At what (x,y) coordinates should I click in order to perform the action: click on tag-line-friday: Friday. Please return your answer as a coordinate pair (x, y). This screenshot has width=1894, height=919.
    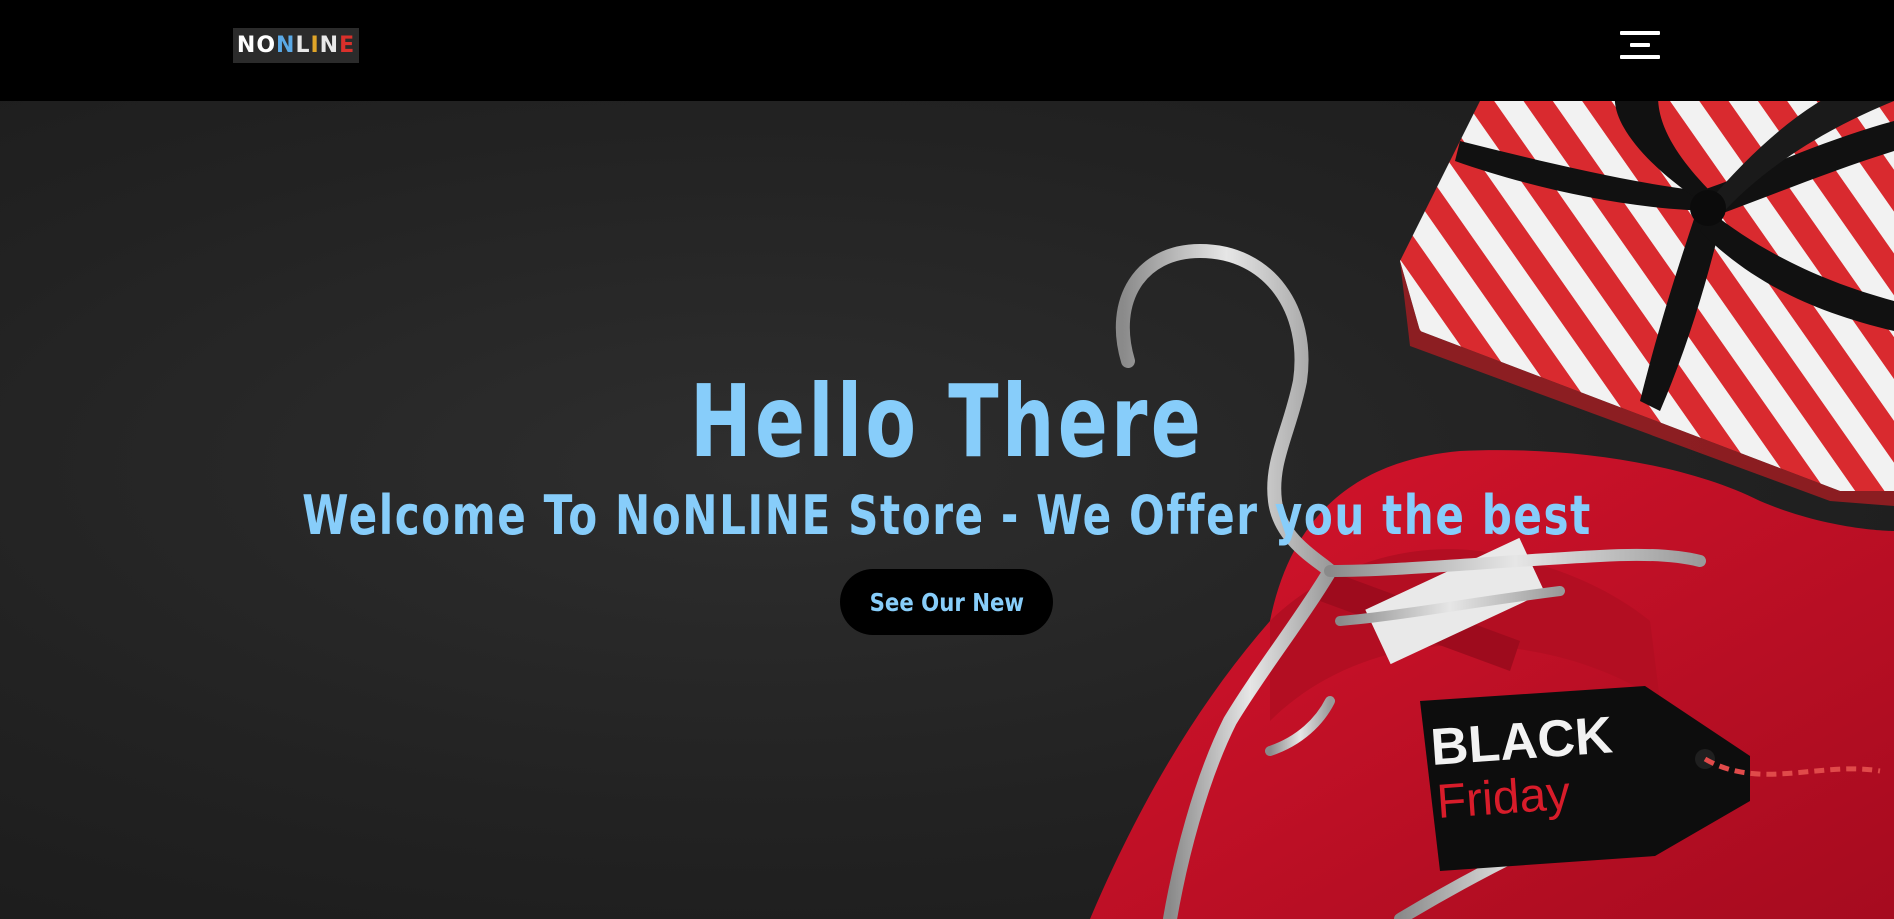
    Looking at the image, I should click on (1503, 798).